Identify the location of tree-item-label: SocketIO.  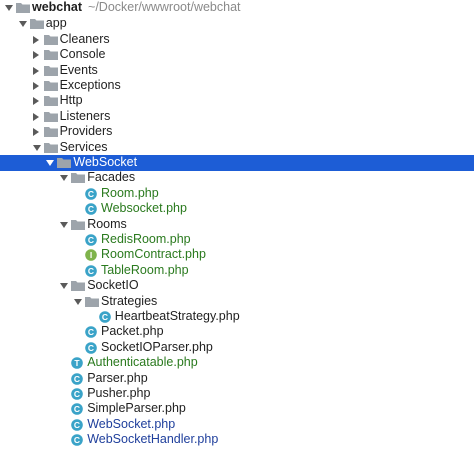
(113, 285).